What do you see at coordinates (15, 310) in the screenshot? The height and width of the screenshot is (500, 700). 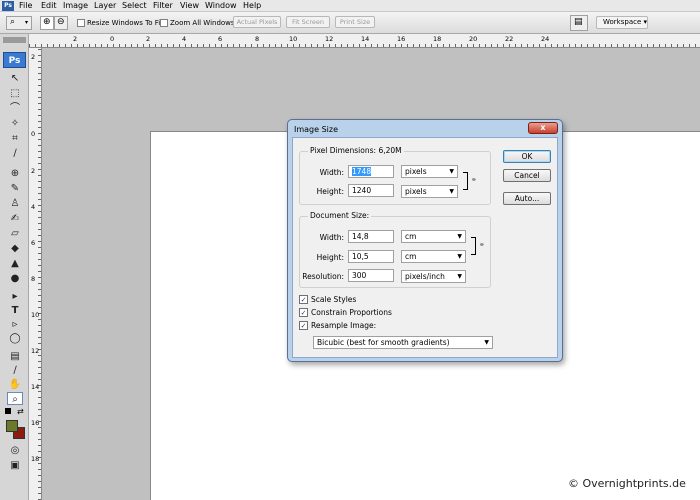 I see `type-tool-icon: T` at bounding box center [15, 310].